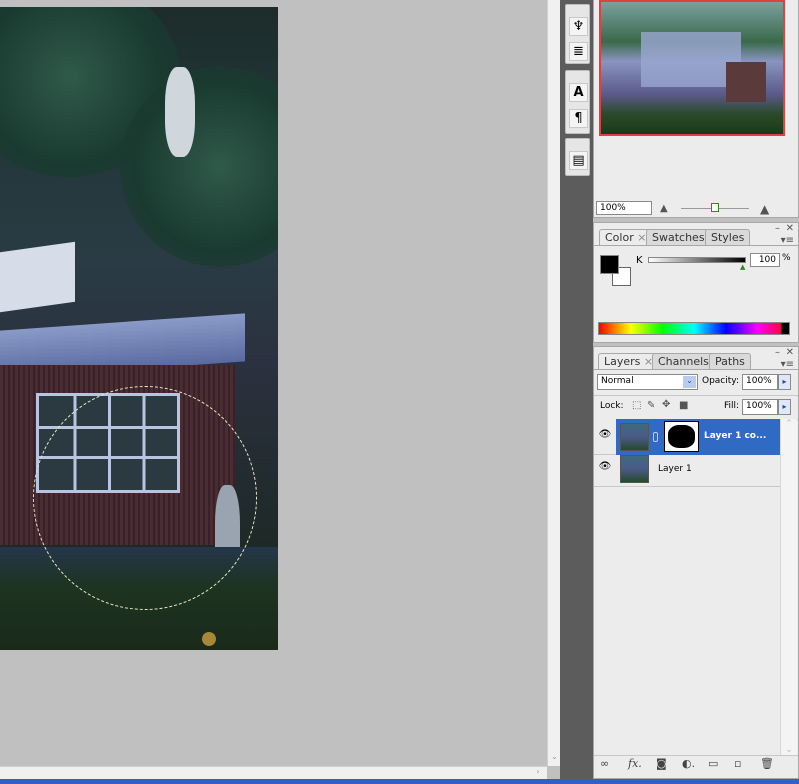 This screenshot has width=799, height=784. What do you see at coordinates (683, 405) in the screenshot?
I see `lock-all-icon: ■` at bounding box center [683, 405].